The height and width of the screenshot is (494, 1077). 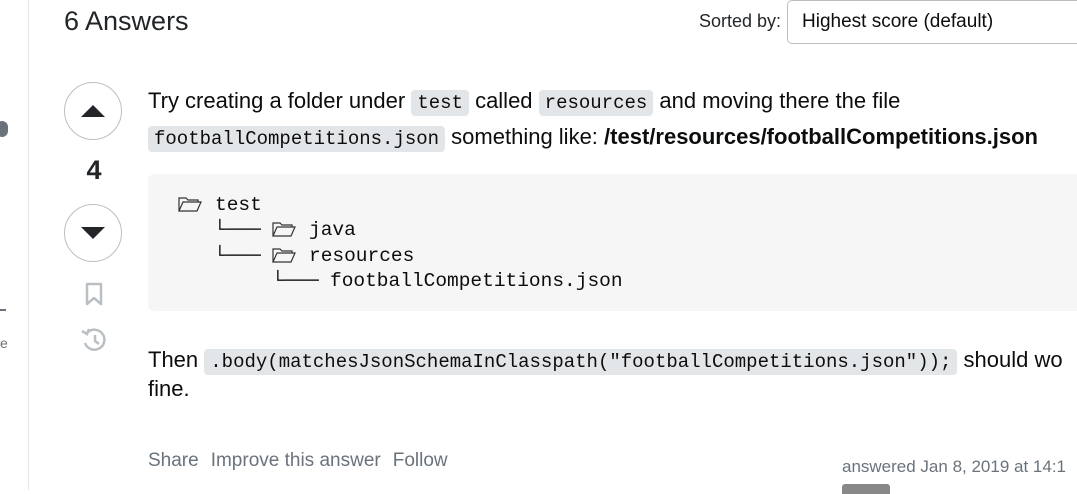 What do you see at coordinates (504, 100) in the screenshot?
I see `answer-text: called` at bounding box center [504, 100].